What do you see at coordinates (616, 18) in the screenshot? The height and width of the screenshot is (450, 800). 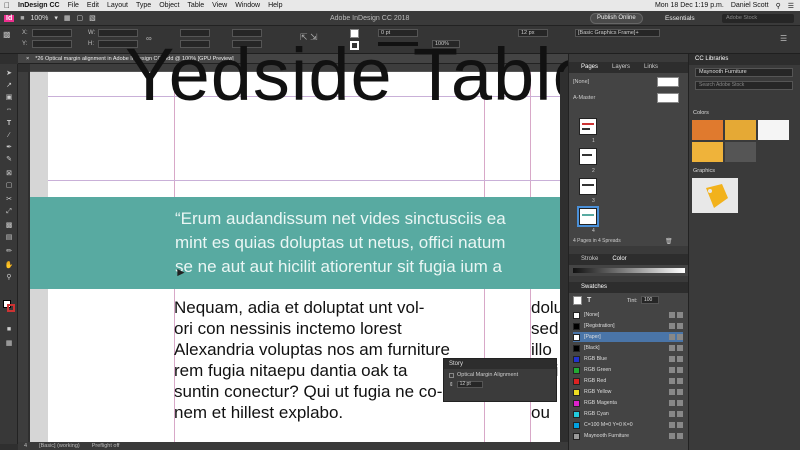 I see `publish-online-button: Publish Online` at bounding box center [616, 18].